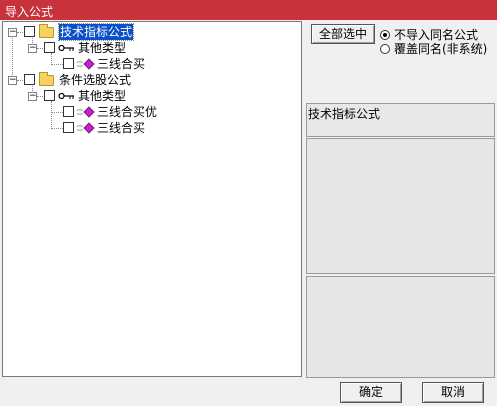 The width and height of the screenshot is (497, 406). I want to click on radio-label: 不导入同名公式, so click(436, 35).